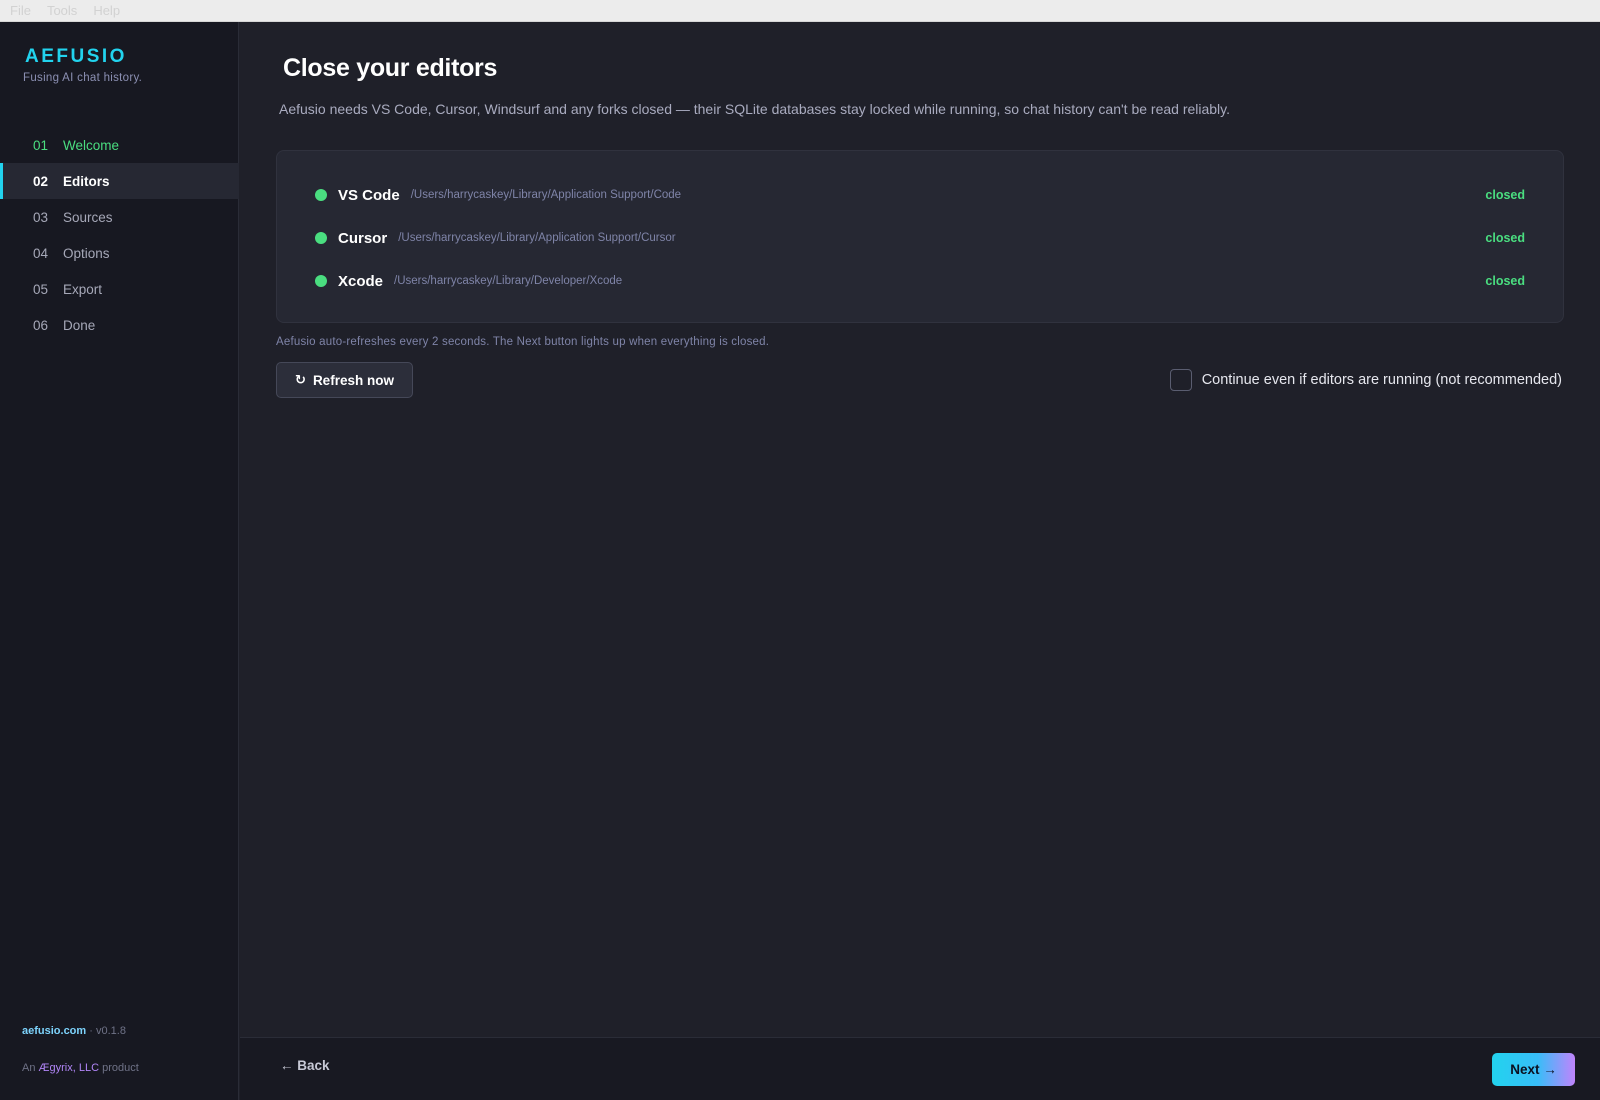 The height and width of the screenshot is (1100, 1600). Describe the element at coordinates (79, 325) in the screenshot. I see `step-label: Done` at that location.